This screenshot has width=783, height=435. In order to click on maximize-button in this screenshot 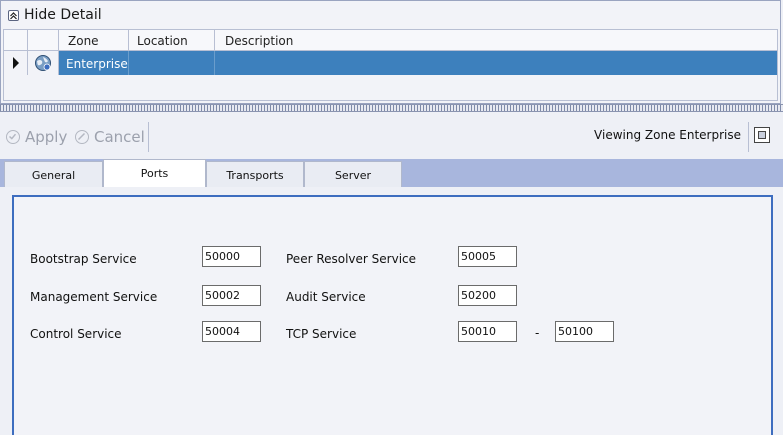, I will do `click(762, 135)`.